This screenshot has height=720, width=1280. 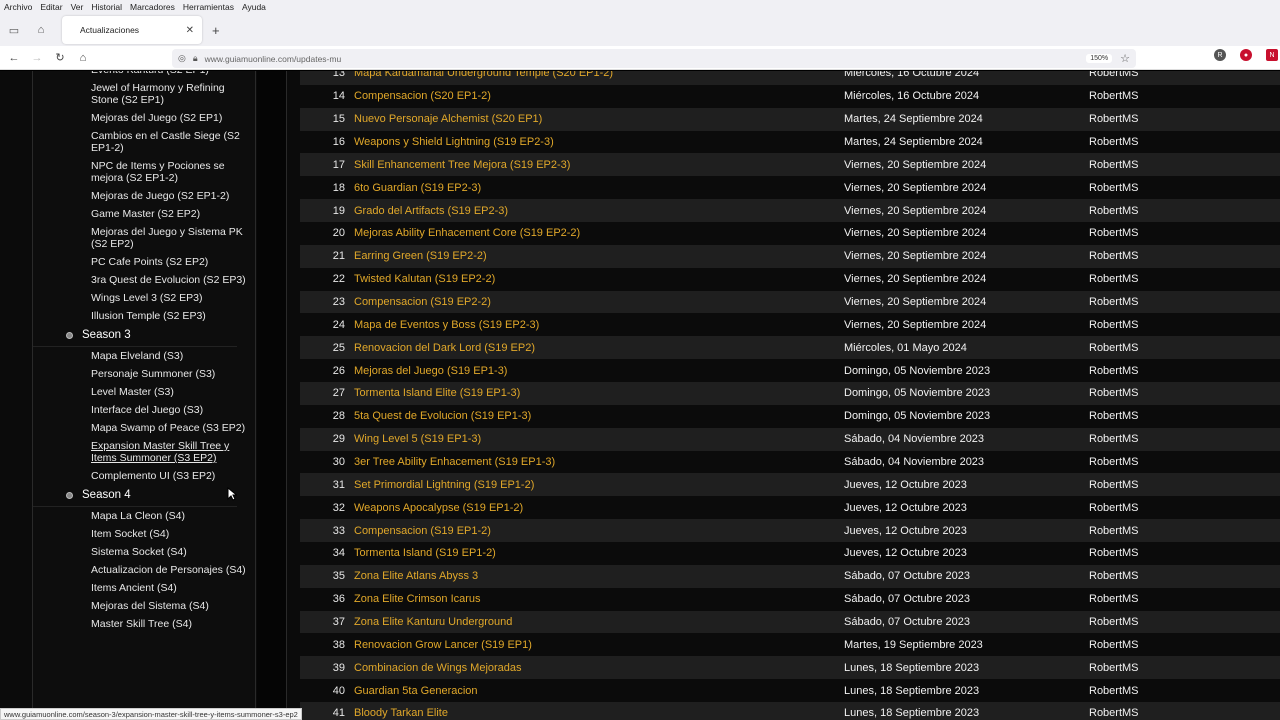 I want to click on sidebar-item: Game Master (S2 EP2), so click(x=144, y=214).